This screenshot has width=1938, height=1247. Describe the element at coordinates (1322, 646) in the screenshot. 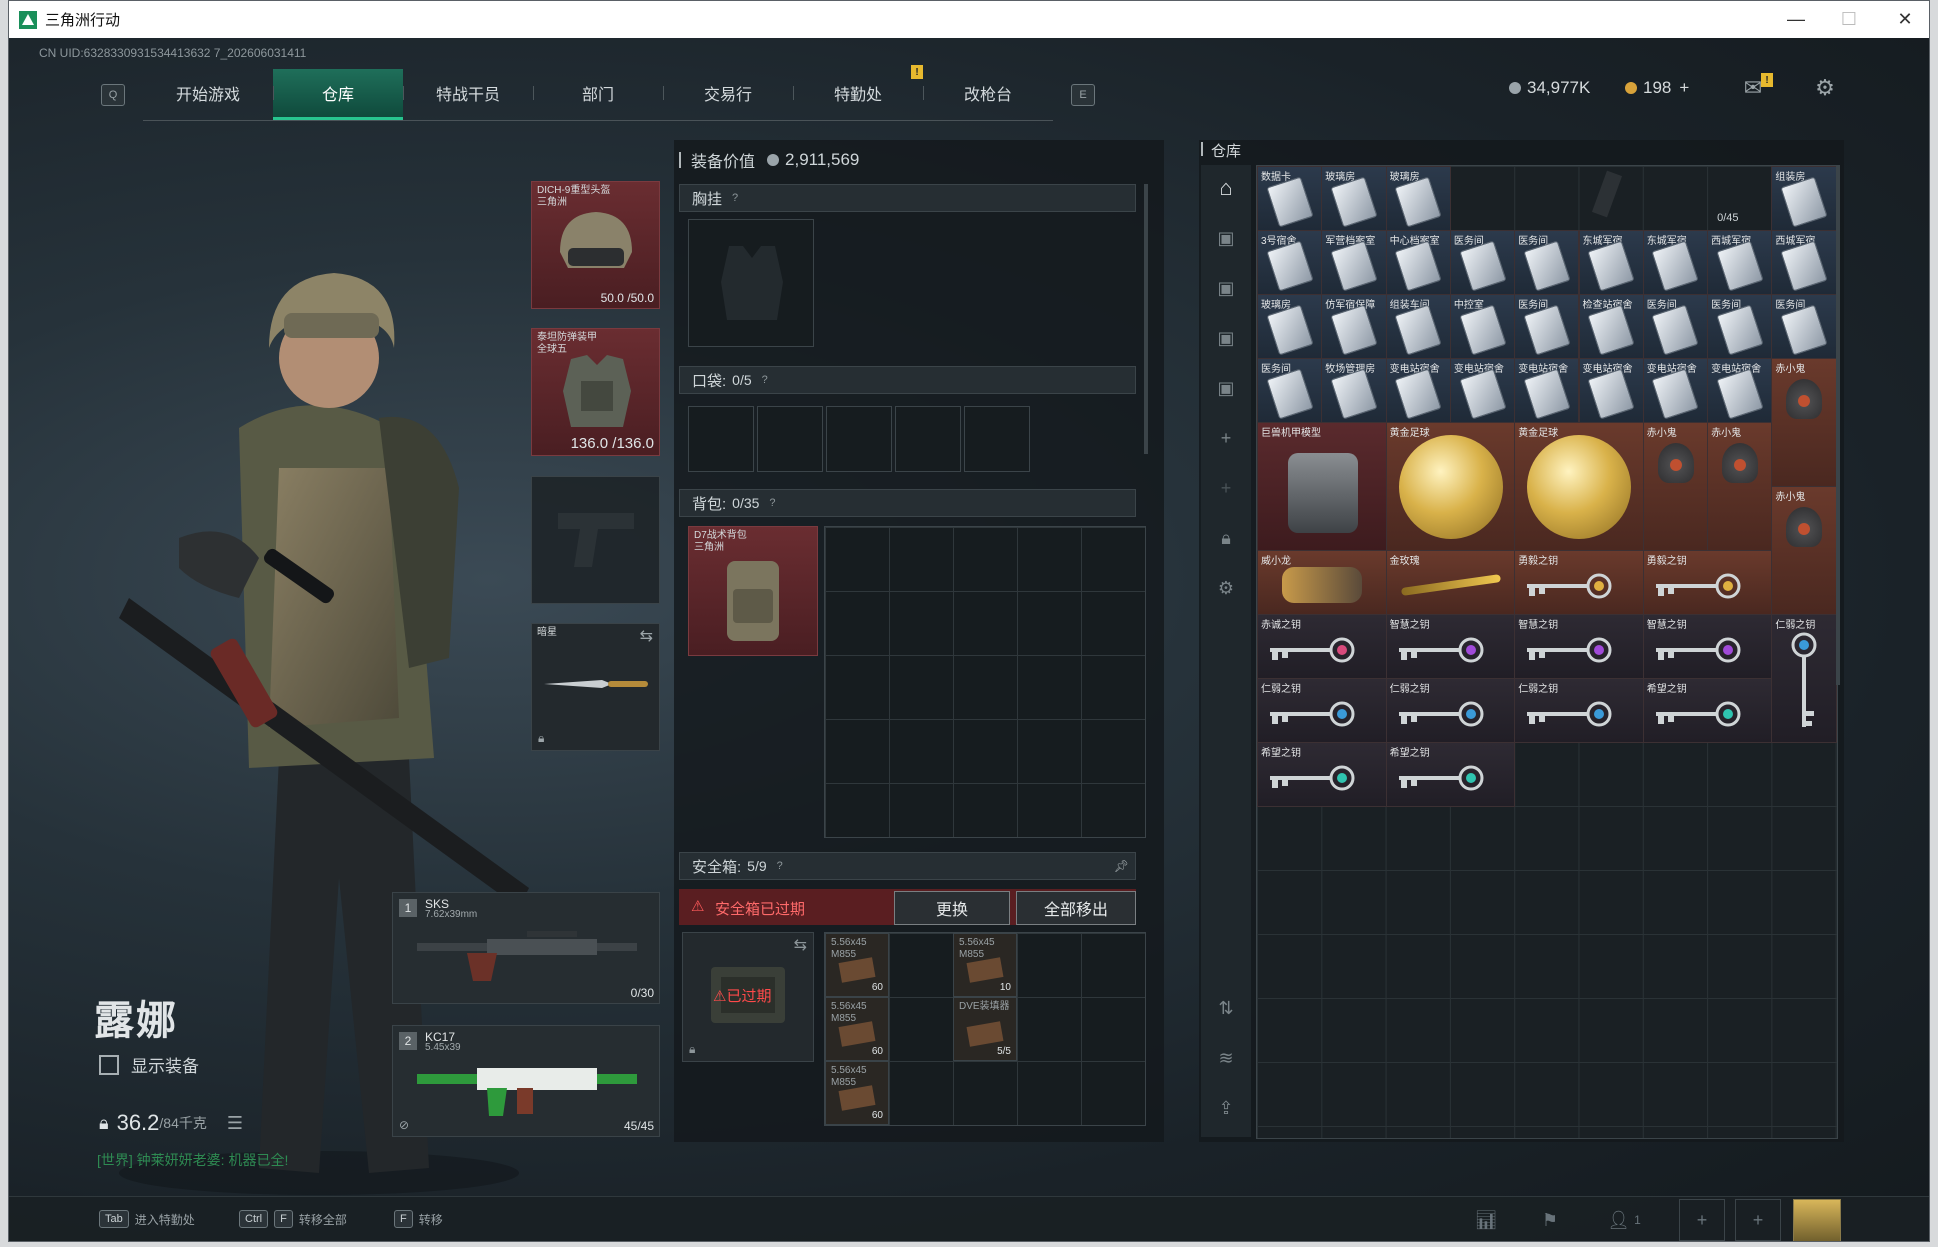

I see `key-item: 赤诚之钥` at that location.